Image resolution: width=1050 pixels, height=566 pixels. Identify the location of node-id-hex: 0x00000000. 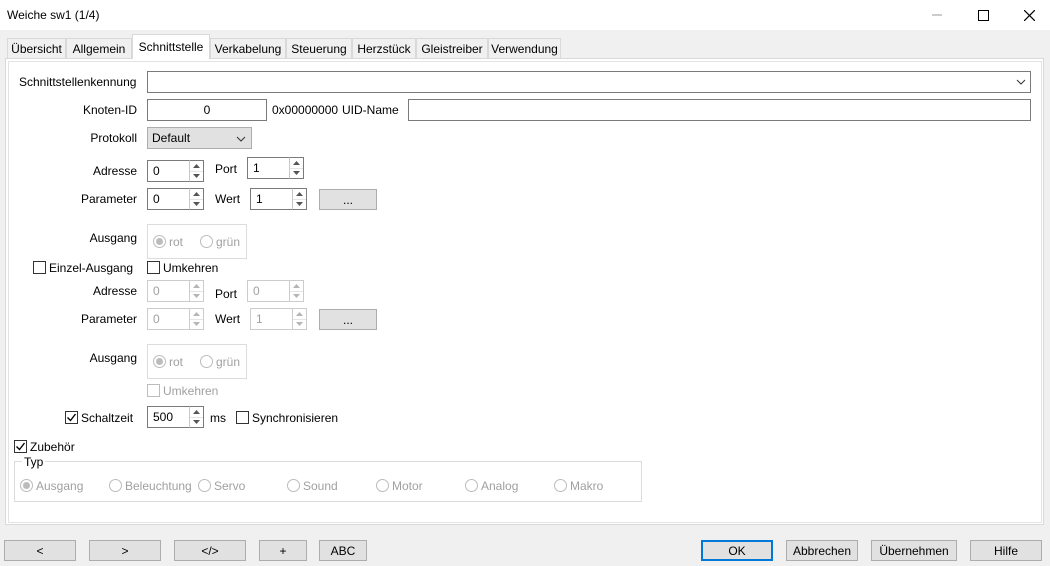
(305, 110).